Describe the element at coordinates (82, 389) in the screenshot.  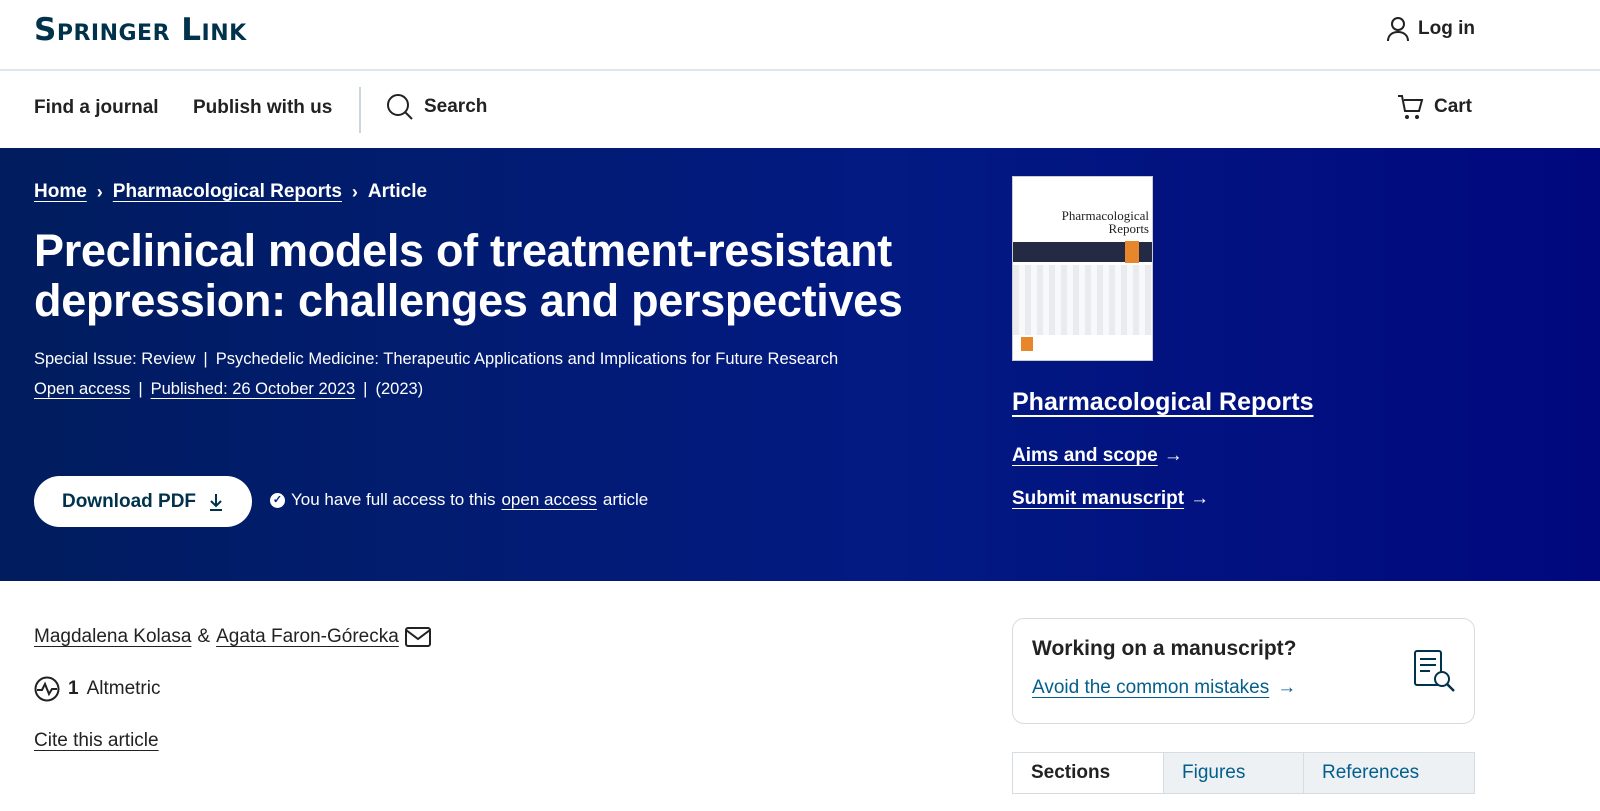
I see `open-access-link: Open access` at that location.